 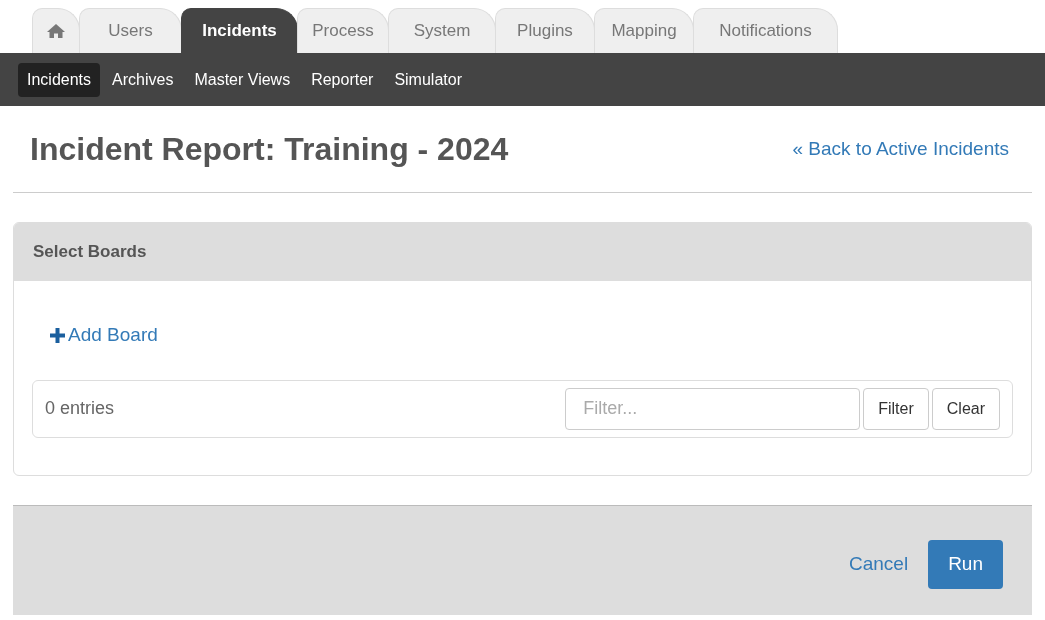 I want to click on panel-title: Select Boards, so click(x=90, y=252).